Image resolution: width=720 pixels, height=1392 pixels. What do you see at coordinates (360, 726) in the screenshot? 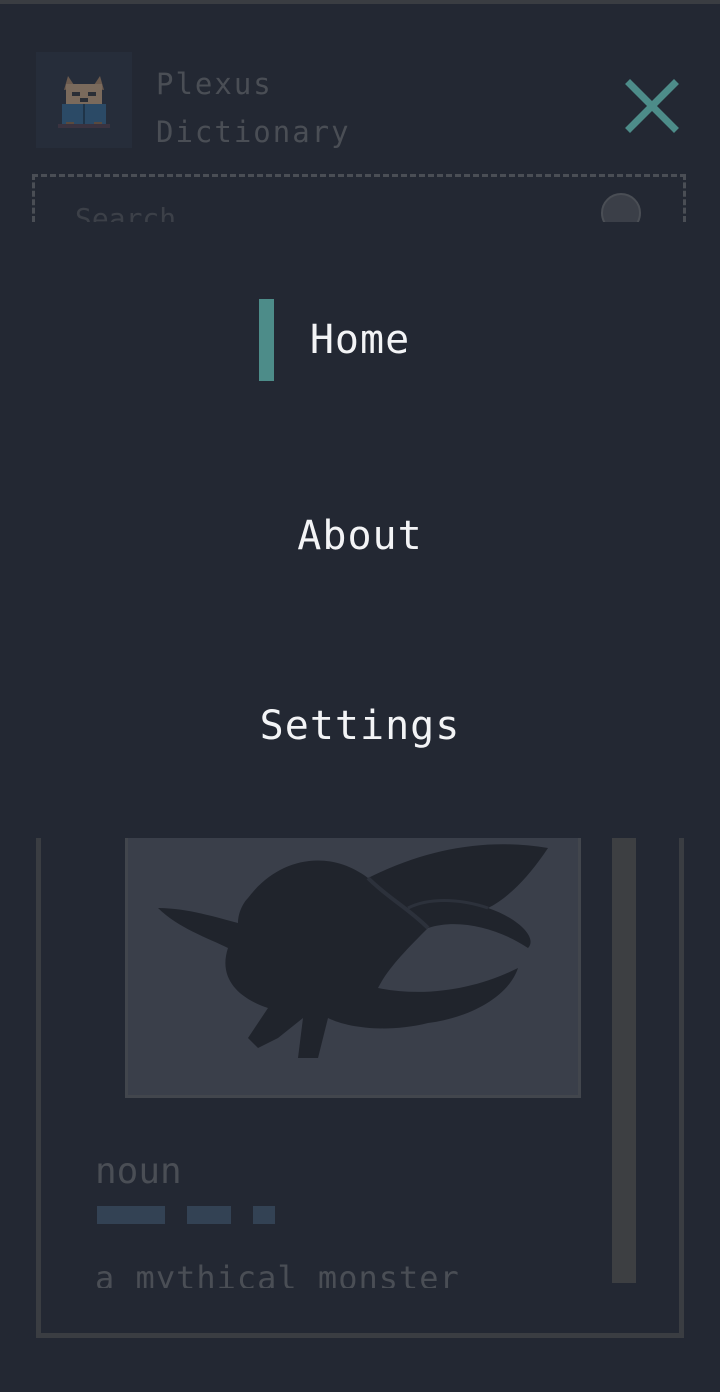
I see `menu-item-settings: Settings` at bounding box center [360, 726].